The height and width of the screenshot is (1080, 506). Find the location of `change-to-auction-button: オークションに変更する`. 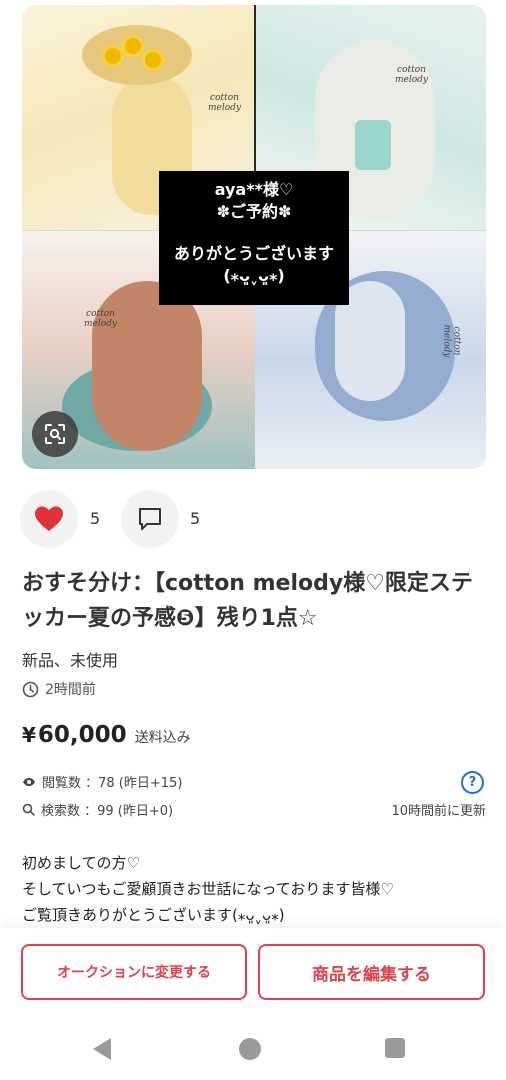

change-to-auction-button: オークションに変更する is located at coordinates (134, 972).